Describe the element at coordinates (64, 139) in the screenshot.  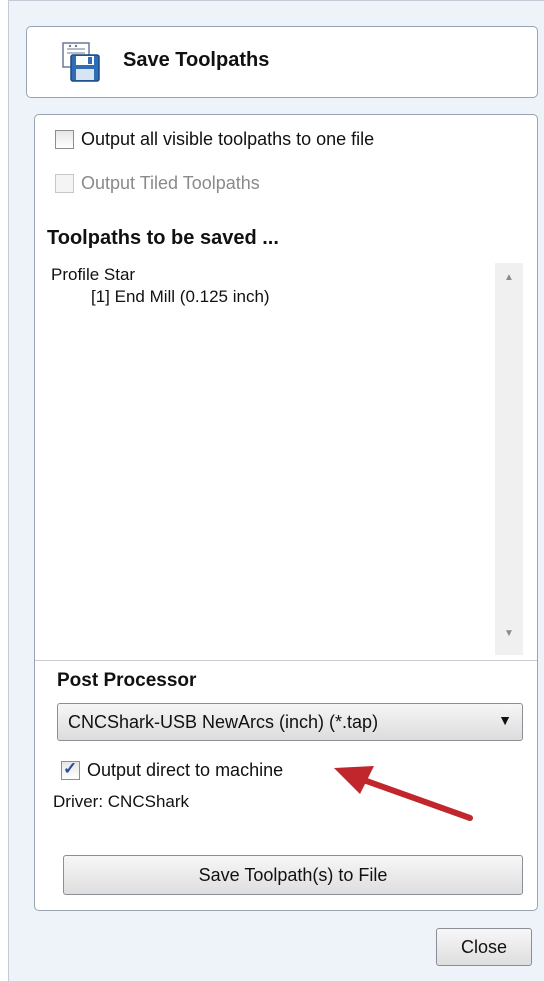
I see `output-all-checkbox` at that location.